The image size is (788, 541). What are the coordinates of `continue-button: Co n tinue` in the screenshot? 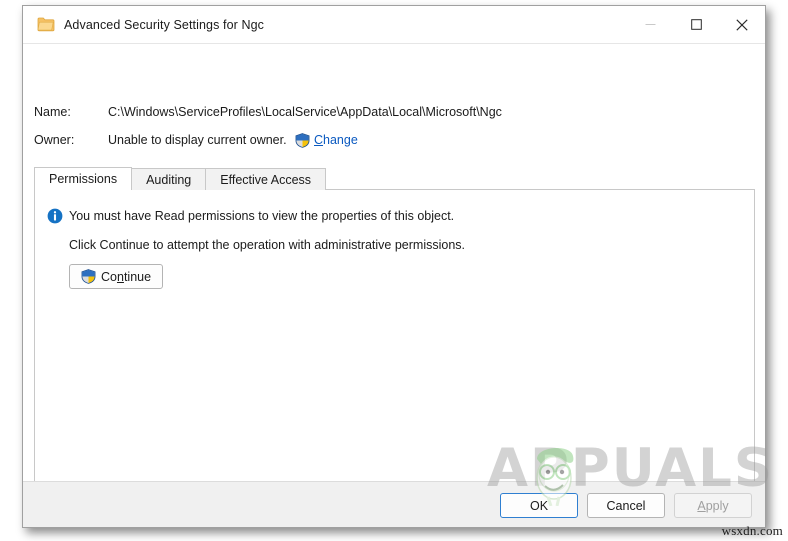 It's located at (116, 276).